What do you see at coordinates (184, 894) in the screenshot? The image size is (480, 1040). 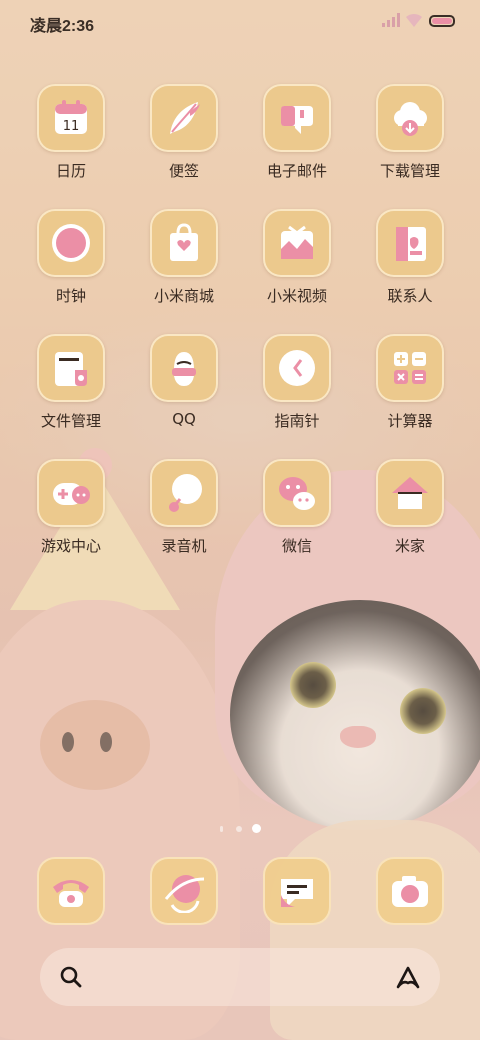 I see `browser-icon` at bounding box center [184, 894].